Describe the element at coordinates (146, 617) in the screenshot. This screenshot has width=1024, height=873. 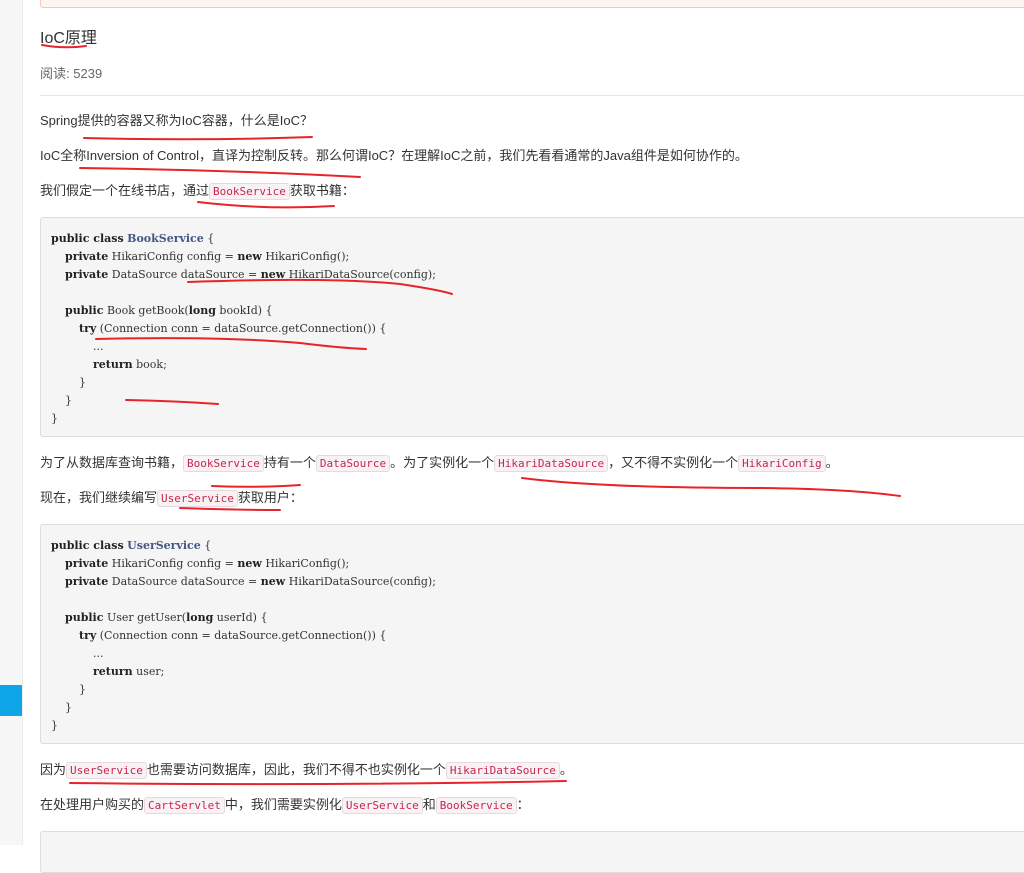
I see `code-token: User getUser(` at that location.